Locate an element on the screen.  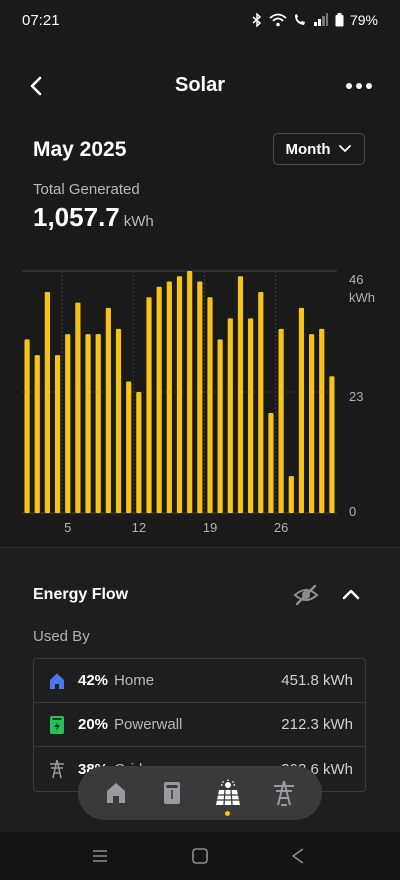
y-unit-label: kWh is located at coordinates (362, 297).